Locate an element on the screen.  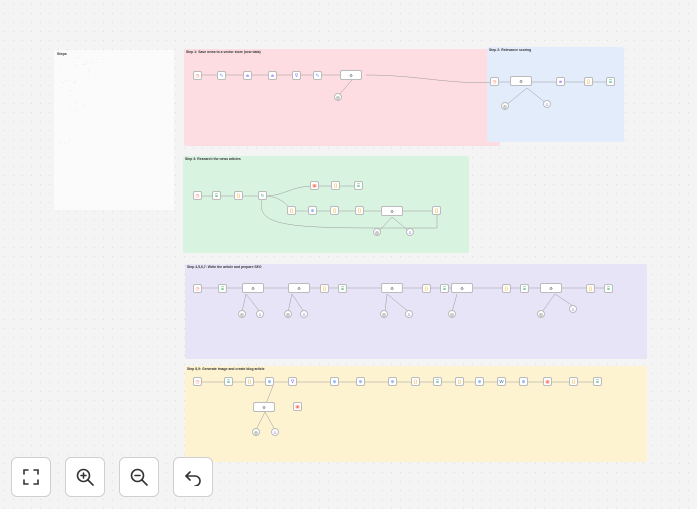
workflow-node-wordpress: W is located at coordinates (501, 381).